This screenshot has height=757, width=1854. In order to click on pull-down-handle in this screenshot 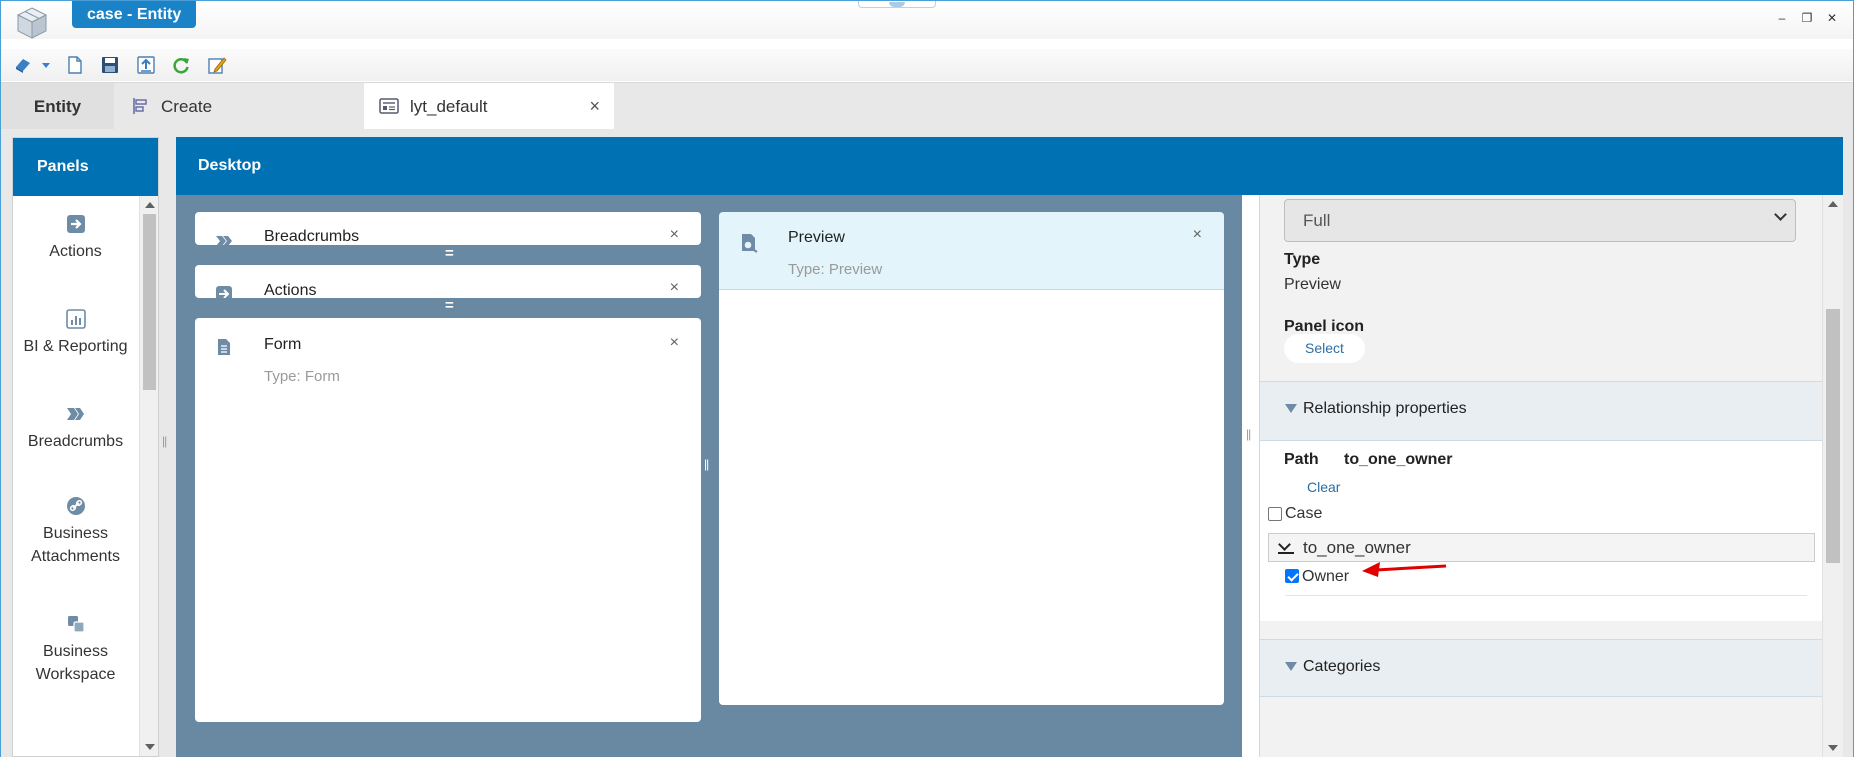, I will do `click(897, 4)`.